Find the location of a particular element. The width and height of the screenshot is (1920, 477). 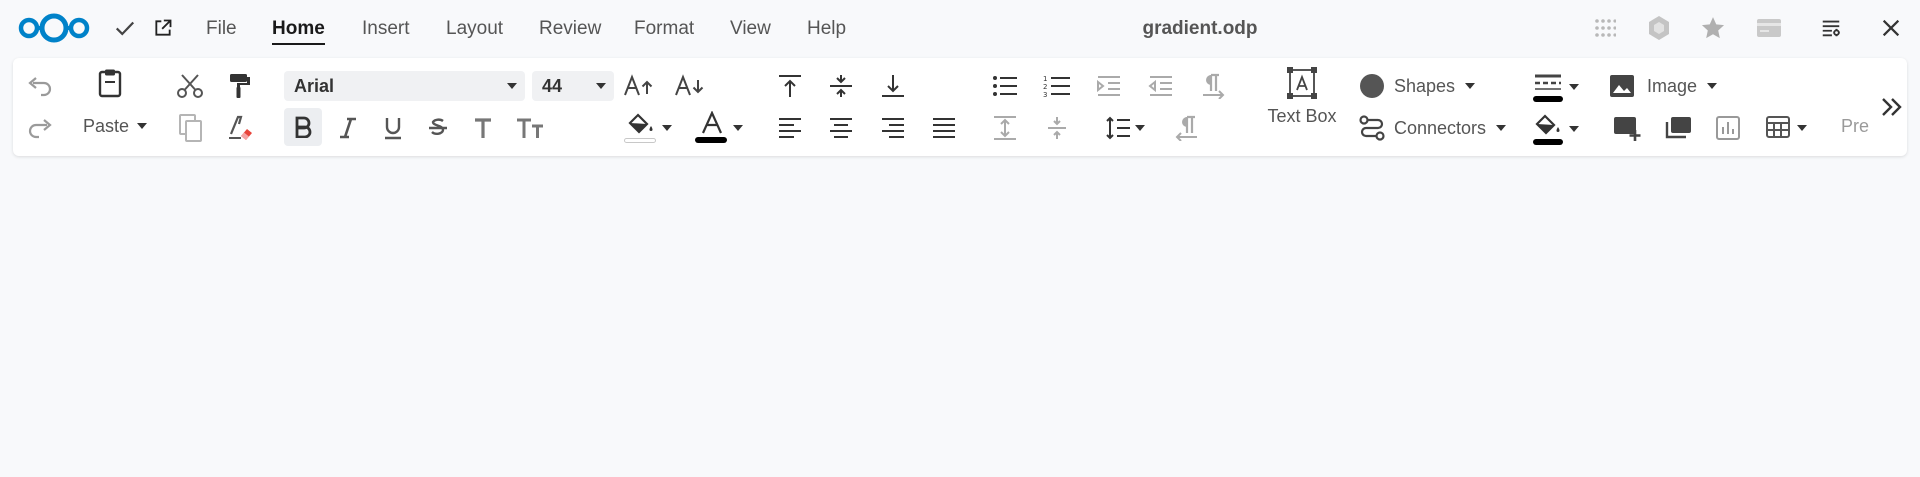

connectors-button: Connectors is located at coordinates (1432, 128).